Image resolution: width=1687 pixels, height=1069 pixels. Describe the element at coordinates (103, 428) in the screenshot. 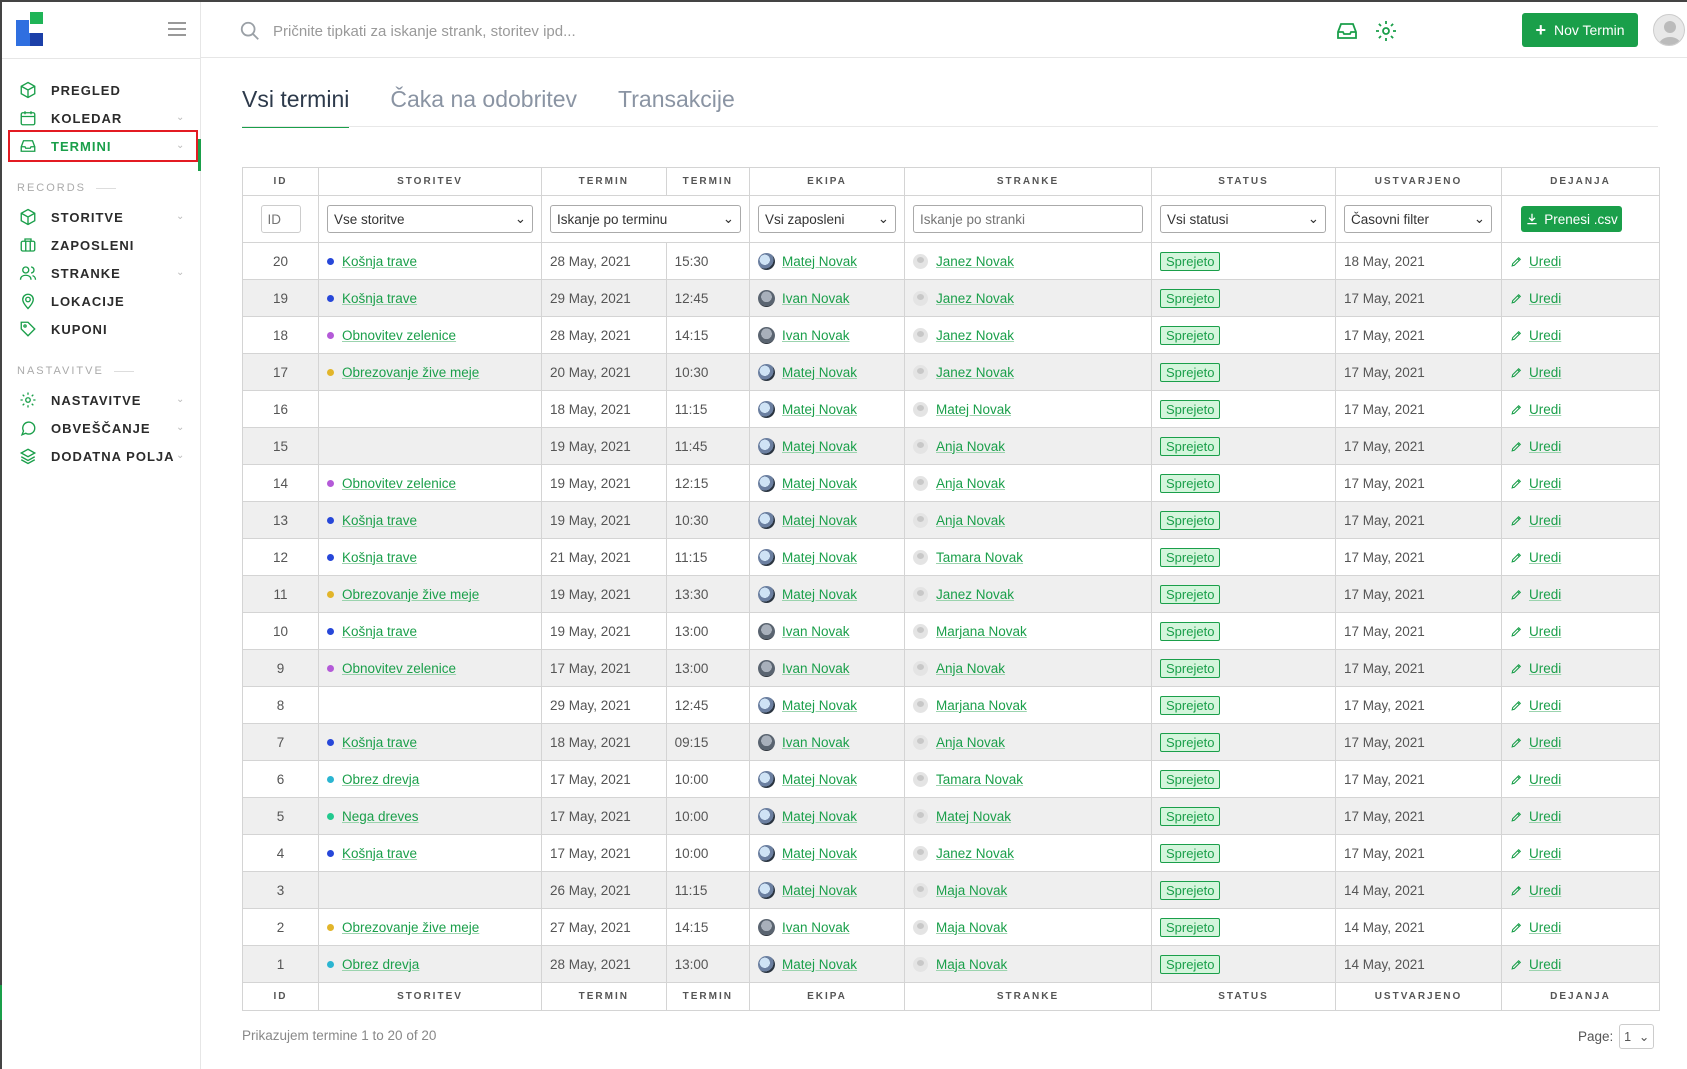

I see `sidebar-item-obvescanje: OBVEŠČANJE ⌄` at that location.